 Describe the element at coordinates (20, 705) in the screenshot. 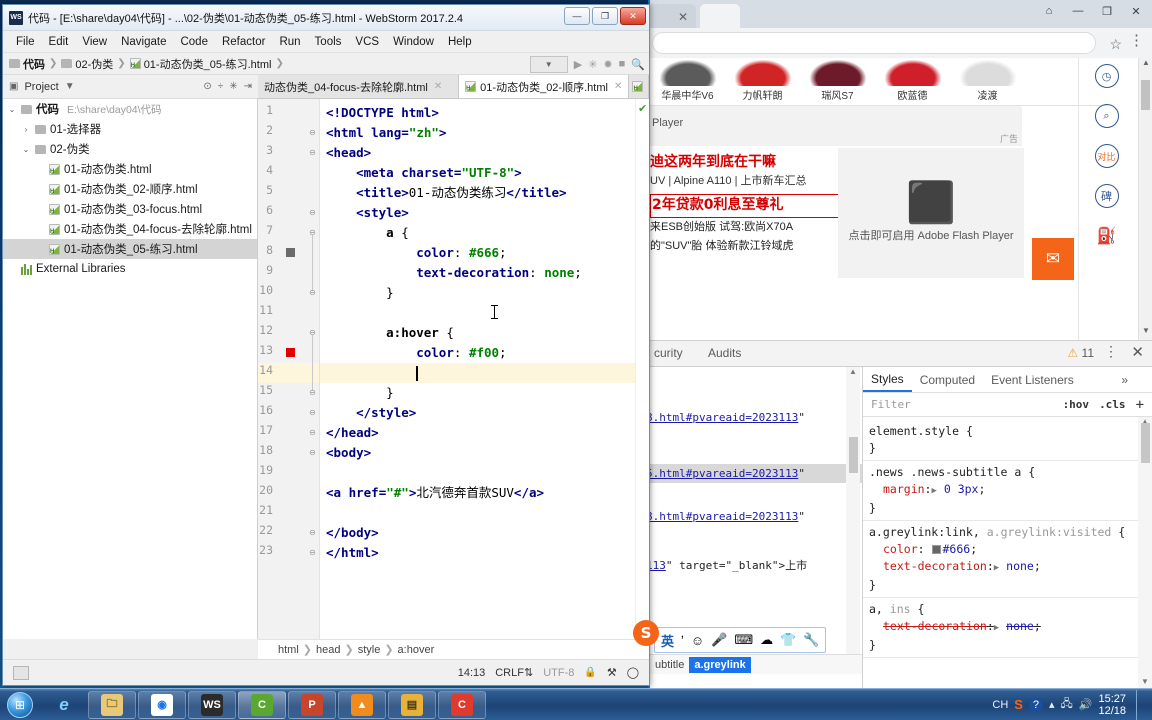

I see `start-button: ⊞` at that location.